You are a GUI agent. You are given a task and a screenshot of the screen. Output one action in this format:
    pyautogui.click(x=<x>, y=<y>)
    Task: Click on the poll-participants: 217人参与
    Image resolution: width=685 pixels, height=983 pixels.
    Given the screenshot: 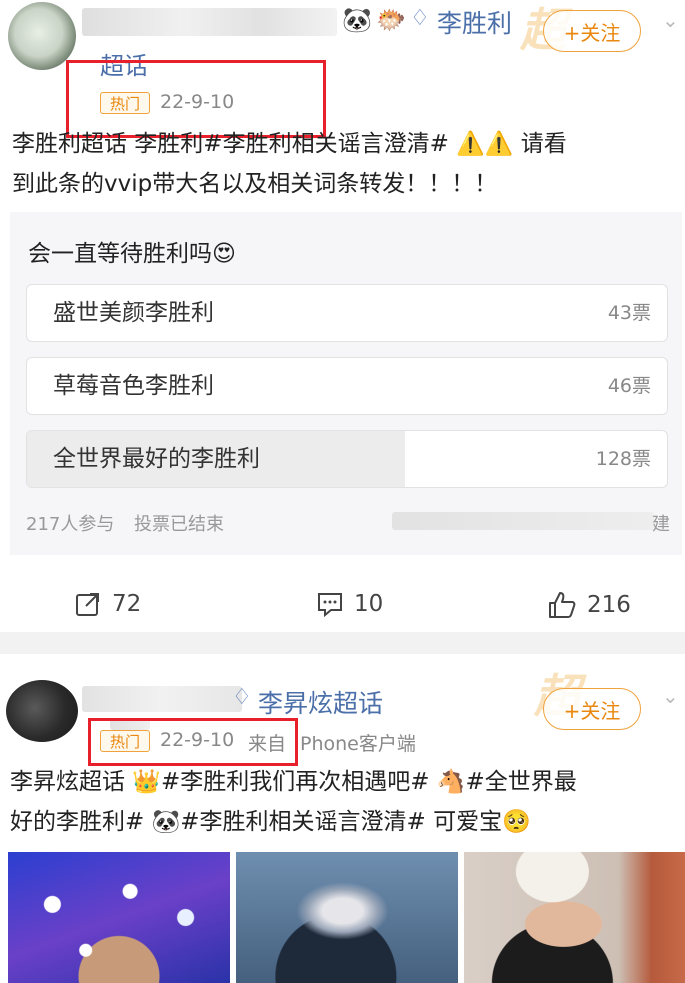 What is the action you would take?
    pyautogui.click(x=70, y=524)
    